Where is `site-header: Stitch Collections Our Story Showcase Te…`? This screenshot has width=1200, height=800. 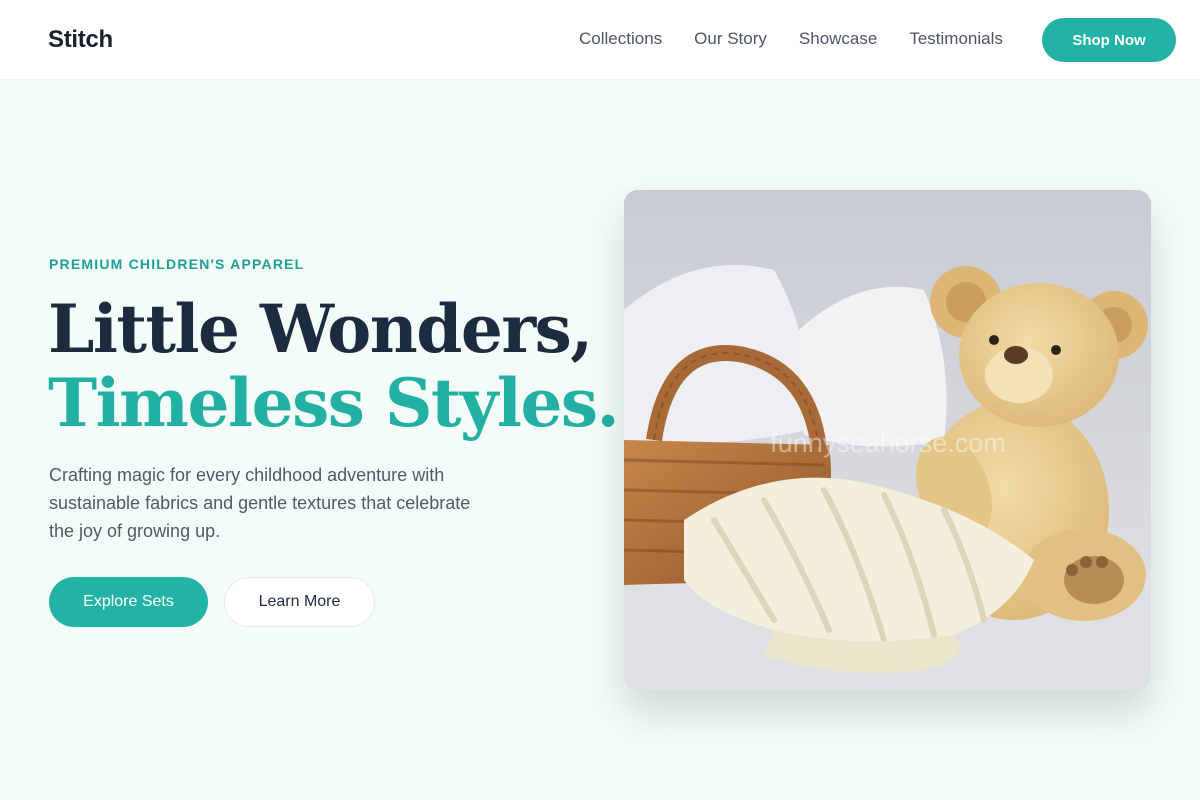
site-header: Stitch Collections Our Story Showcase Te… is located at coordinates (600, 40).